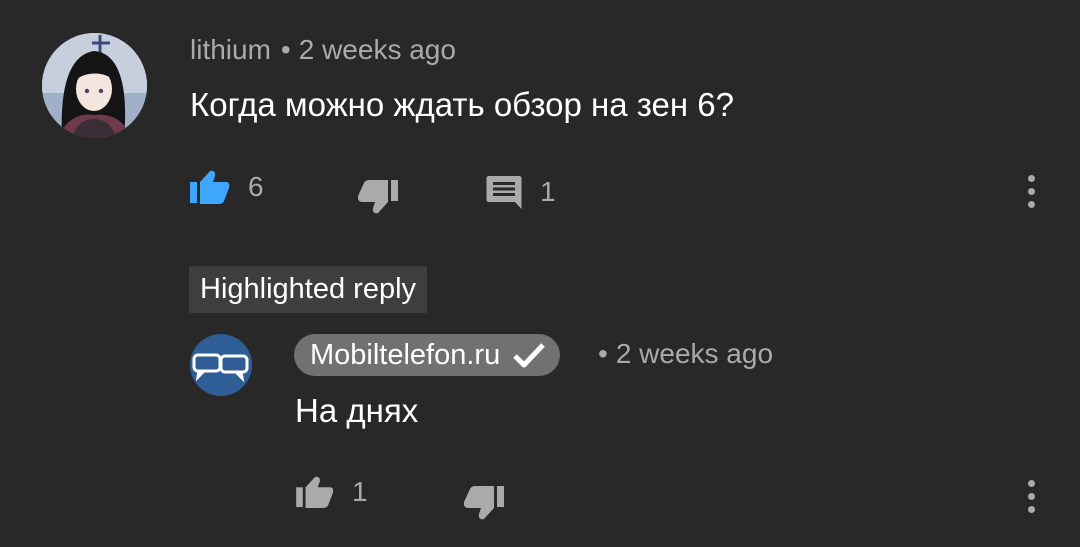 The image size is (1080, 547). Describe the element at coordinates (1032, 194) in the screenshot. I see `more-options-icon` at that location.